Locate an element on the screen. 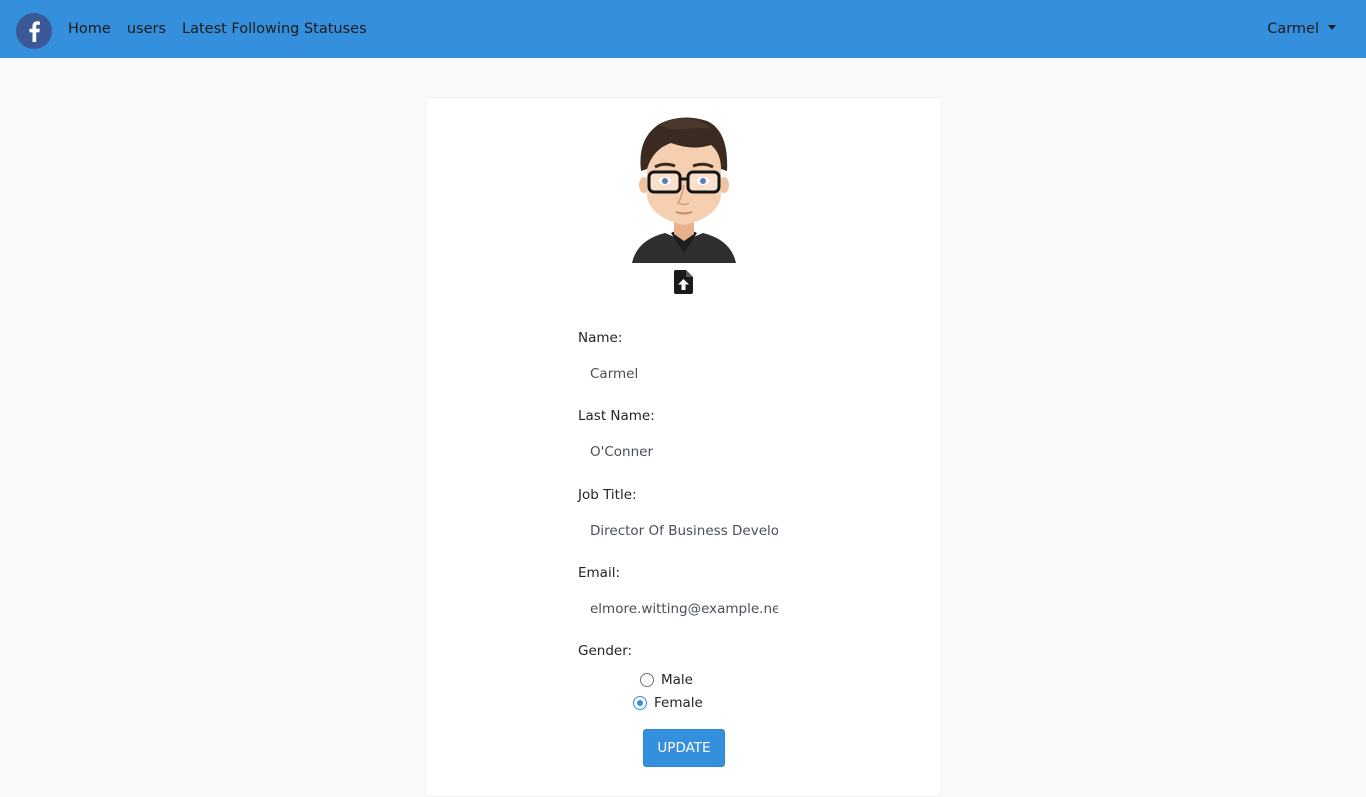  update-button: UPDATE is located at coordinates (684, 748).